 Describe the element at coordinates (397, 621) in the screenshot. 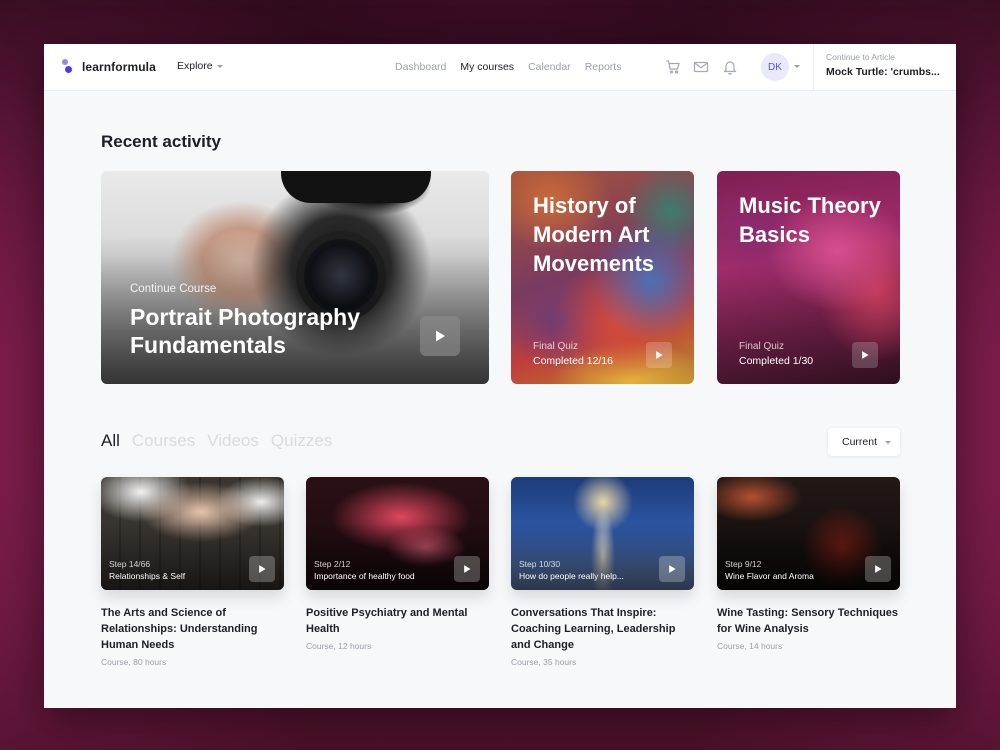

I see `course-title: Positive Psychiatry and Mental Health` at that location.